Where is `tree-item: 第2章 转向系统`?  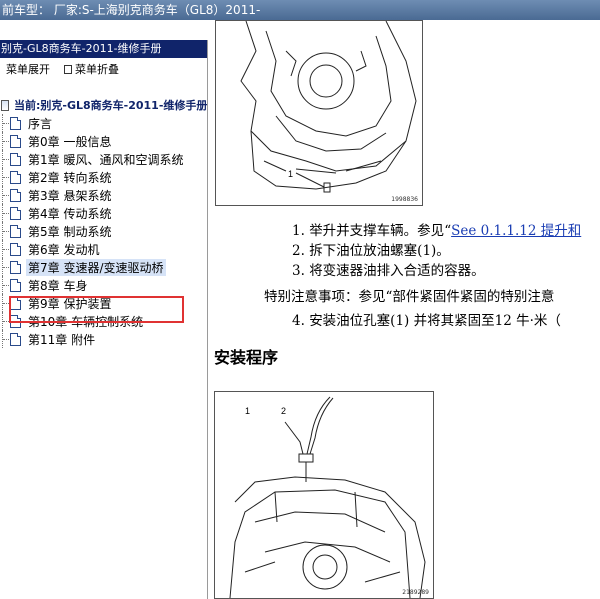 tree-item: 第2章 转向系统 is located at coordinates (103, 177).